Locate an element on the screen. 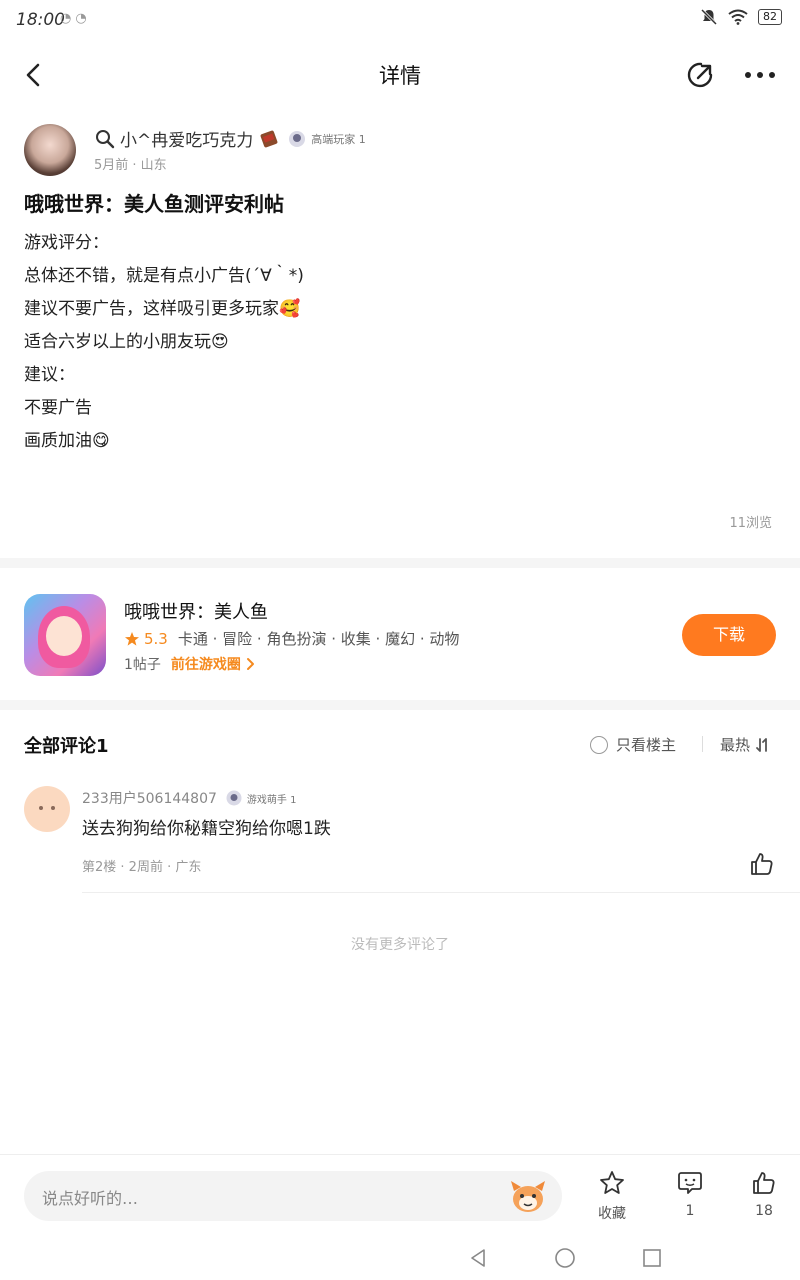  favorite-label: 收藏 is located at coordinates (612, 1214).